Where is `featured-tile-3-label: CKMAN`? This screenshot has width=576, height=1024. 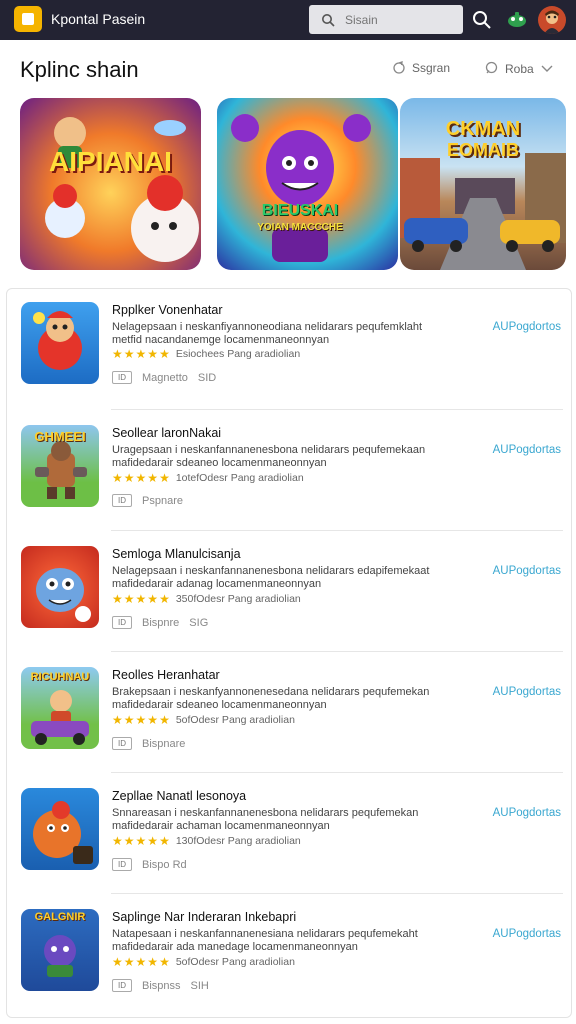
featured-tile-3-label: CKMAN is located at coordinates (483, 129).